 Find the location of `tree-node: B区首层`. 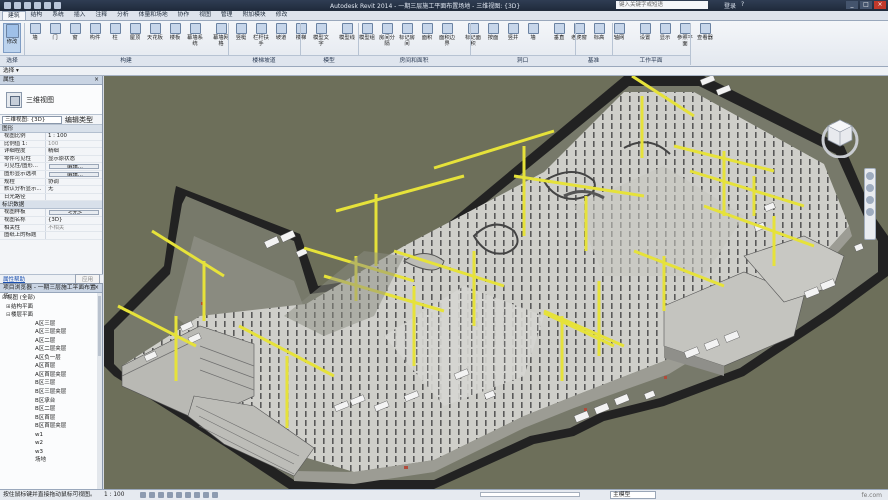

tree-node: B区首层 is located at coordinates (51, 418).